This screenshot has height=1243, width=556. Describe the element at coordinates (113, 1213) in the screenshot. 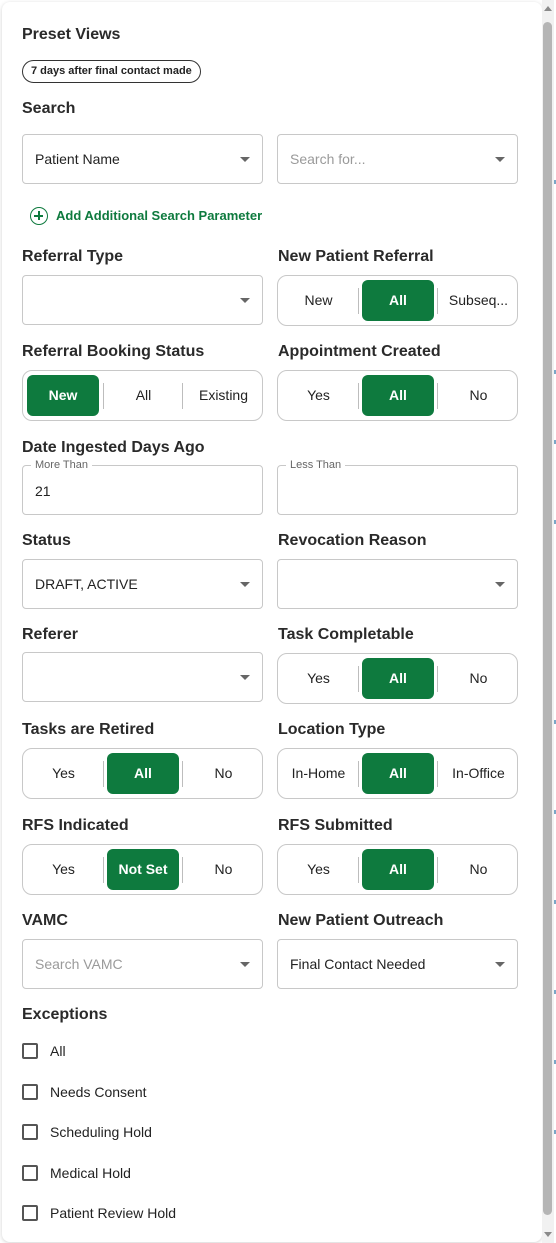

I see `exception-label: Patient Review Hold` at that location.